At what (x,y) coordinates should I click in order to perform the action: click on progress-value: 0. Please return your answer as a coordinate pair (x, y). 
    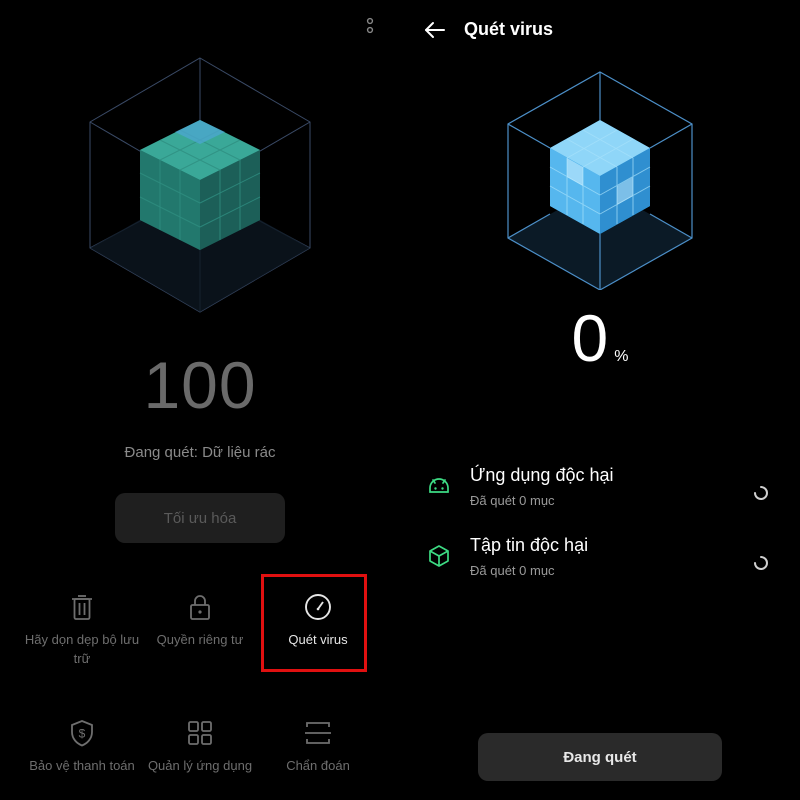
    Looking at the image, I should click on (590, 338).